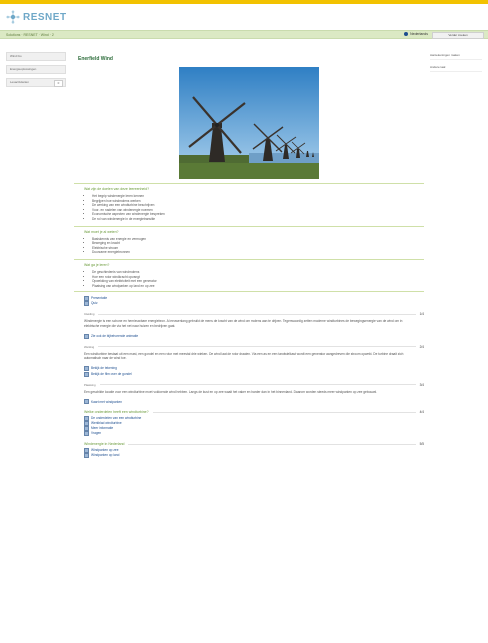 The width and height of the screenshot is (488, 643). Describe the element at coordinates (421, 346) in the screenshot. I see `block-number: 2/4` at that location.